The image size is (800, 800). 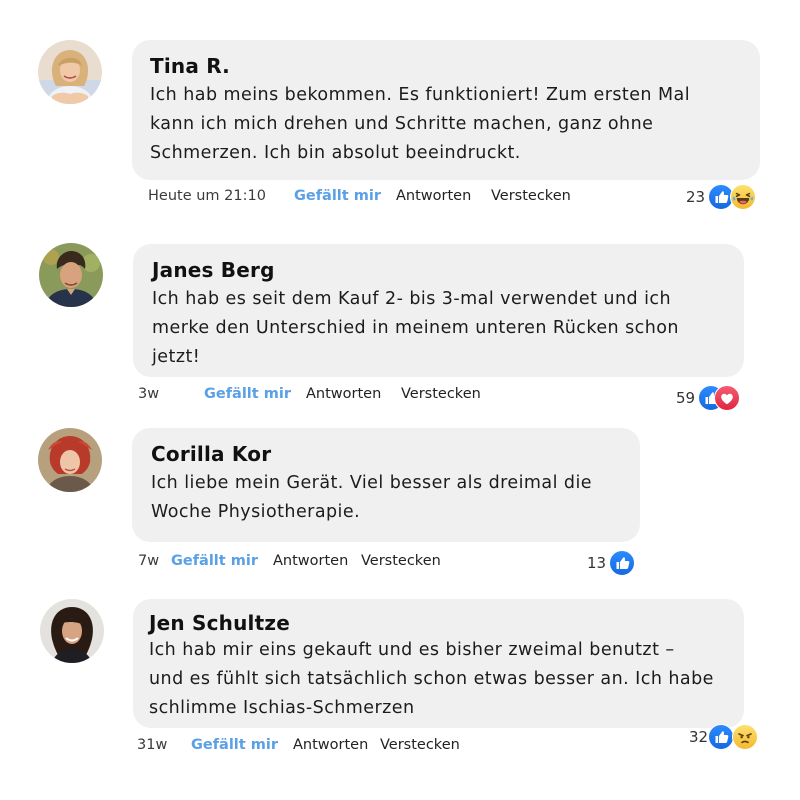 I want to click on avatar-blonde-woman-image, so click(x=70, y=72).